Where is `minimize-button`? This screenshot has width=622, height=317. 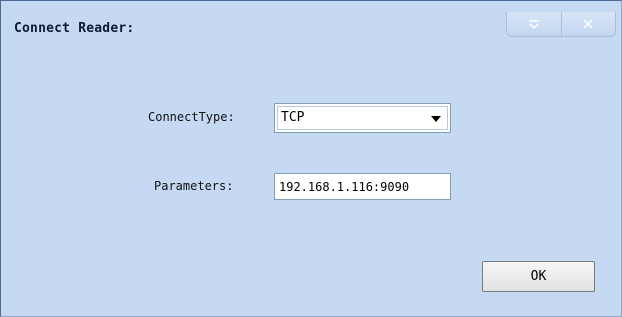 minimize-button is located at coordinates (534, 24).